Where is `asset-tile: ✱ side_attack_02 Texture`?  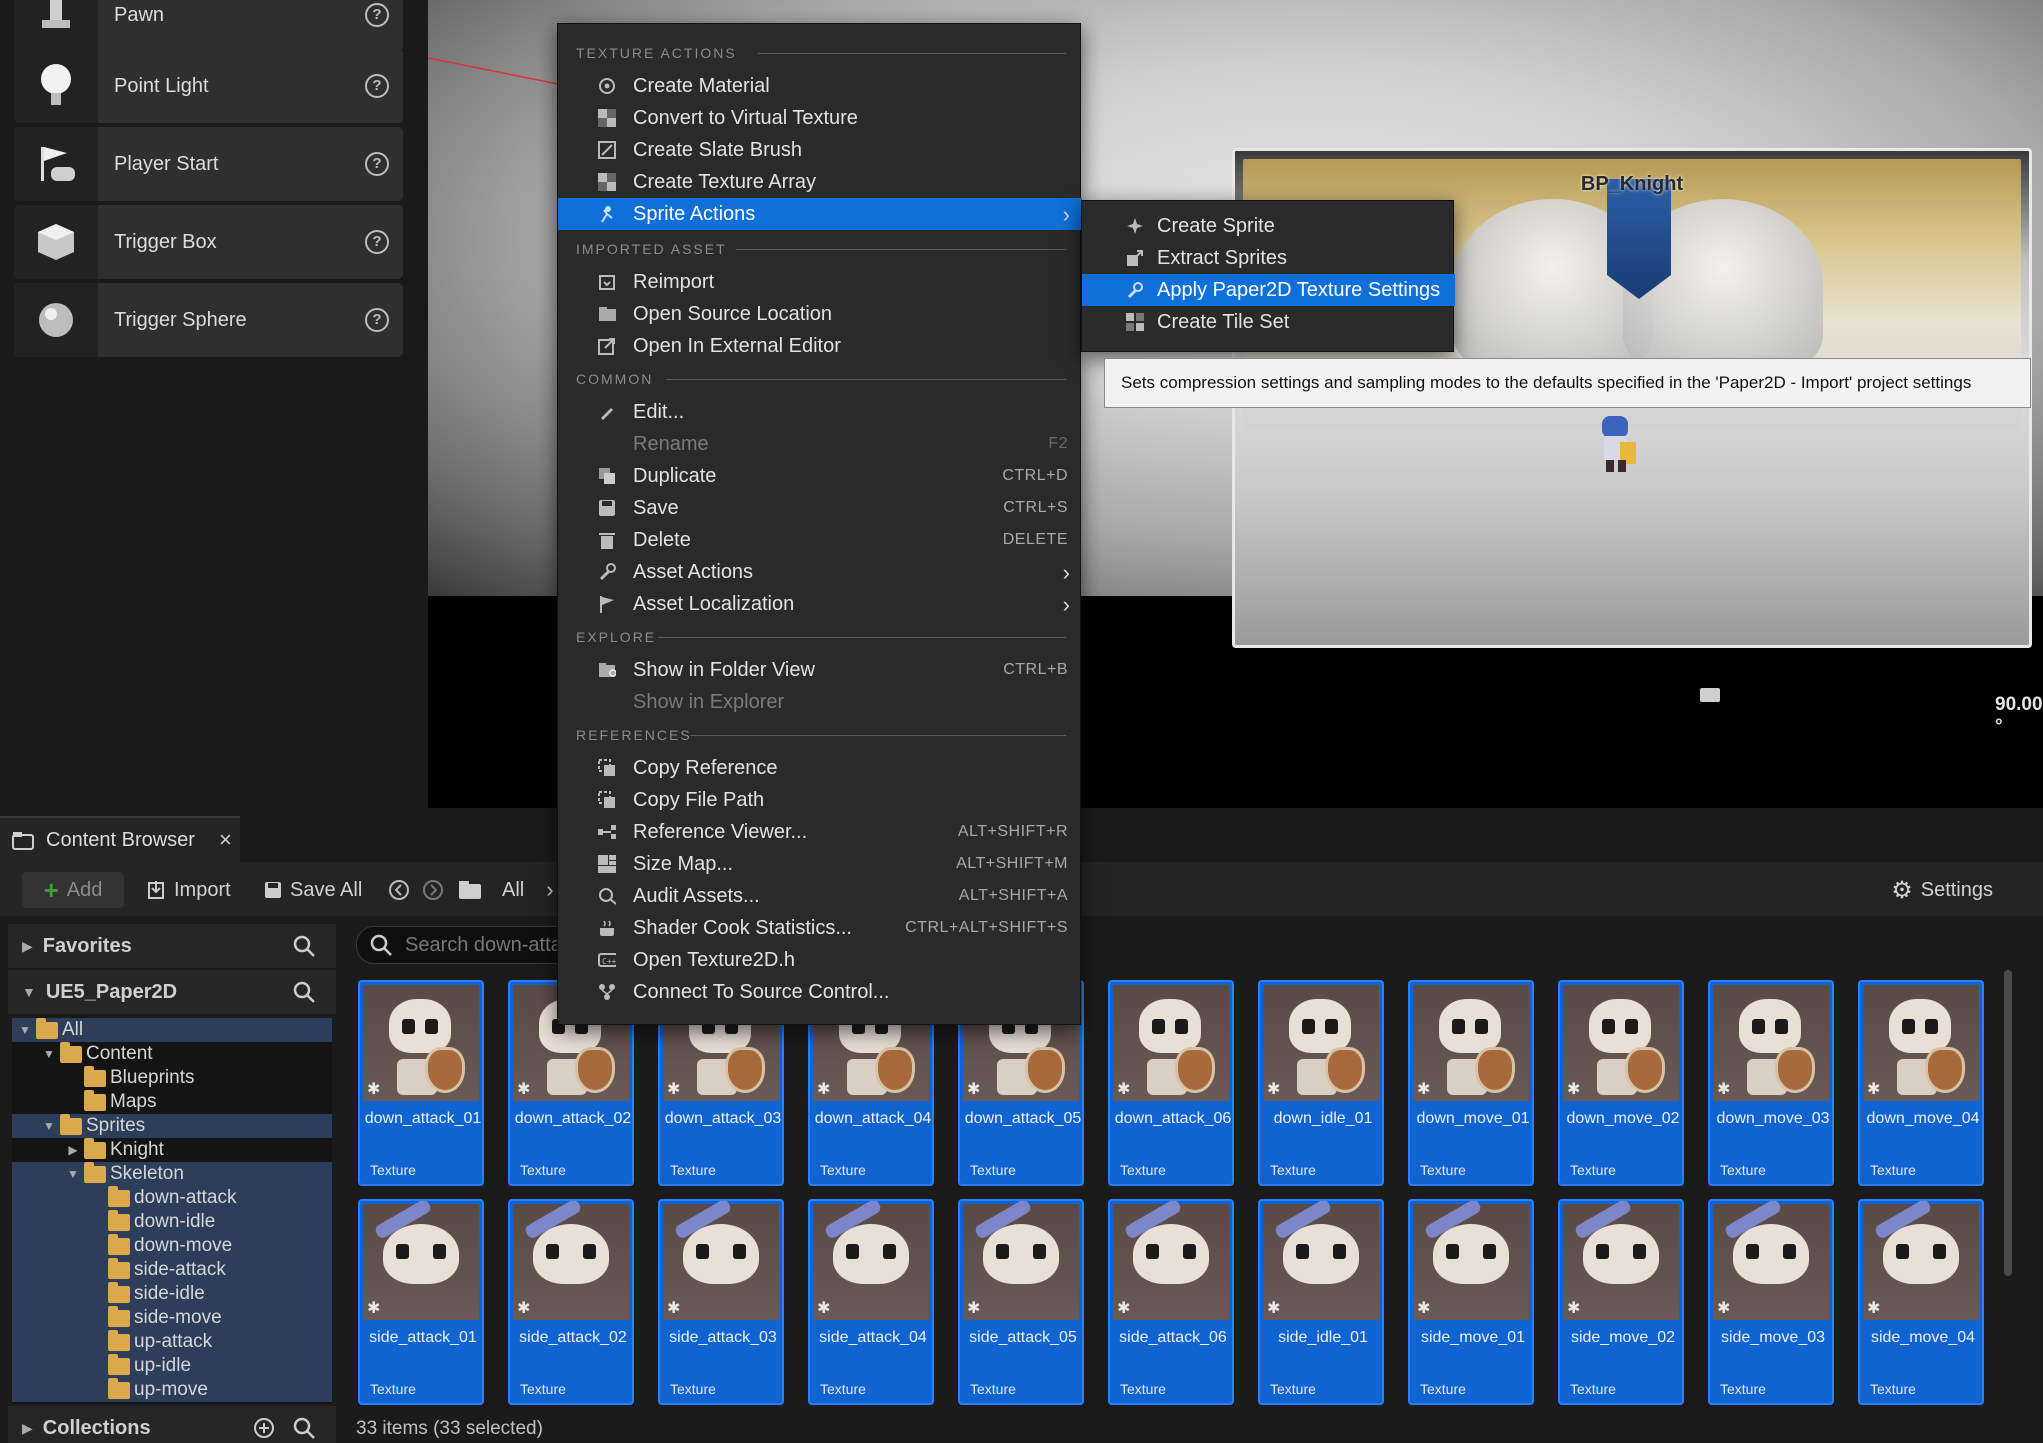
asset-tile: ✱ side_attack_02 Texture is located at coordinates (571, 1302).